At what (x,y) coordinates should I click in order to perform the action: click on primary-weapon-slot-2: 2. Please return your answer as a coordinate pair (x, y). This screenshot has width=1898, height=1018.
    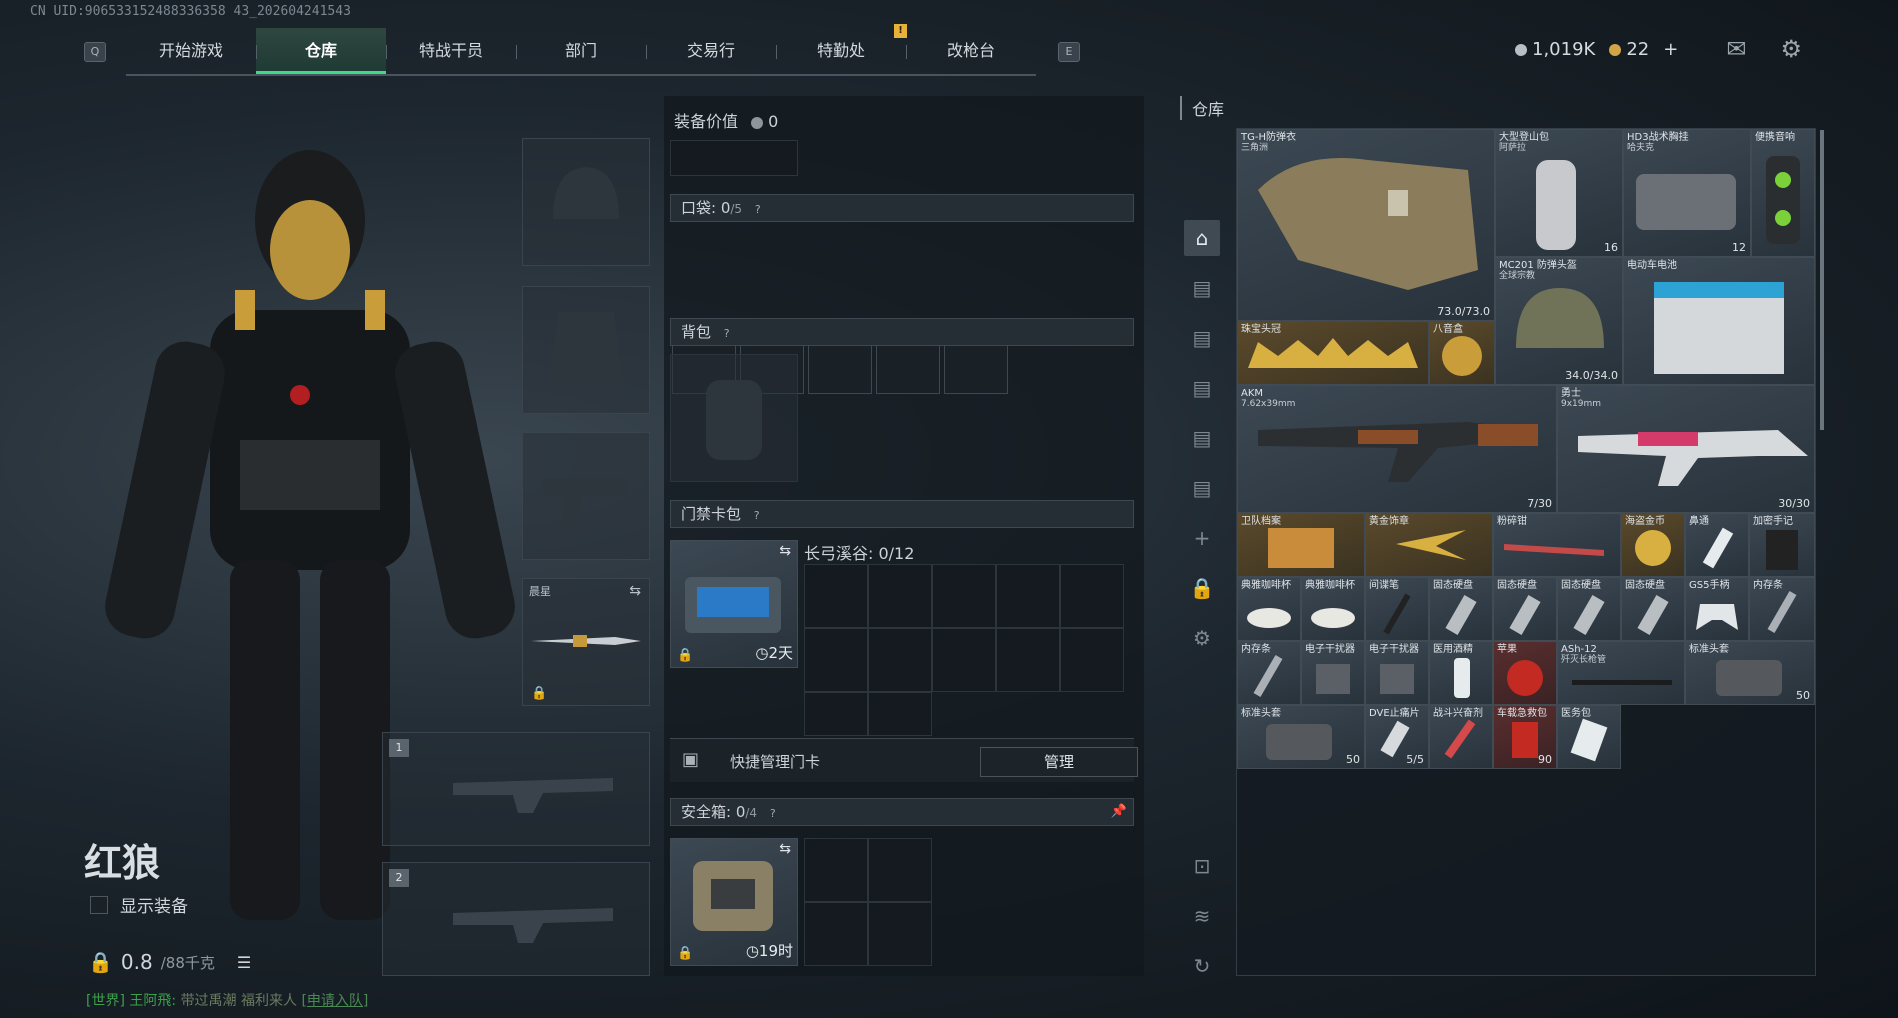
    Looking at the image, I should click on (516, 919).